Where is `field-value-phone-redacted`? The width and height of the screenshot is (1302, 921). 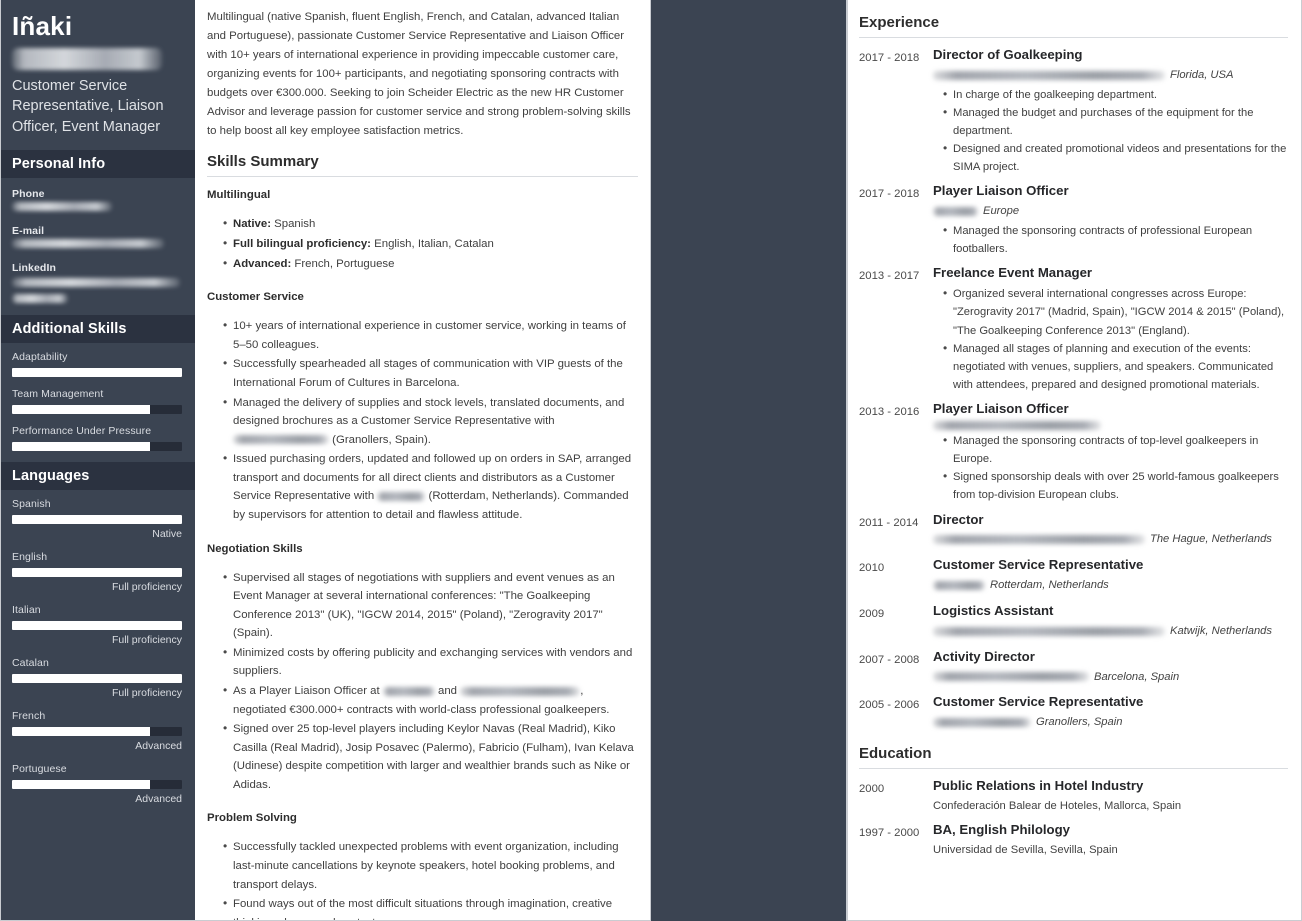 field-value-phone-redacted is located at coordinates (62, 206).